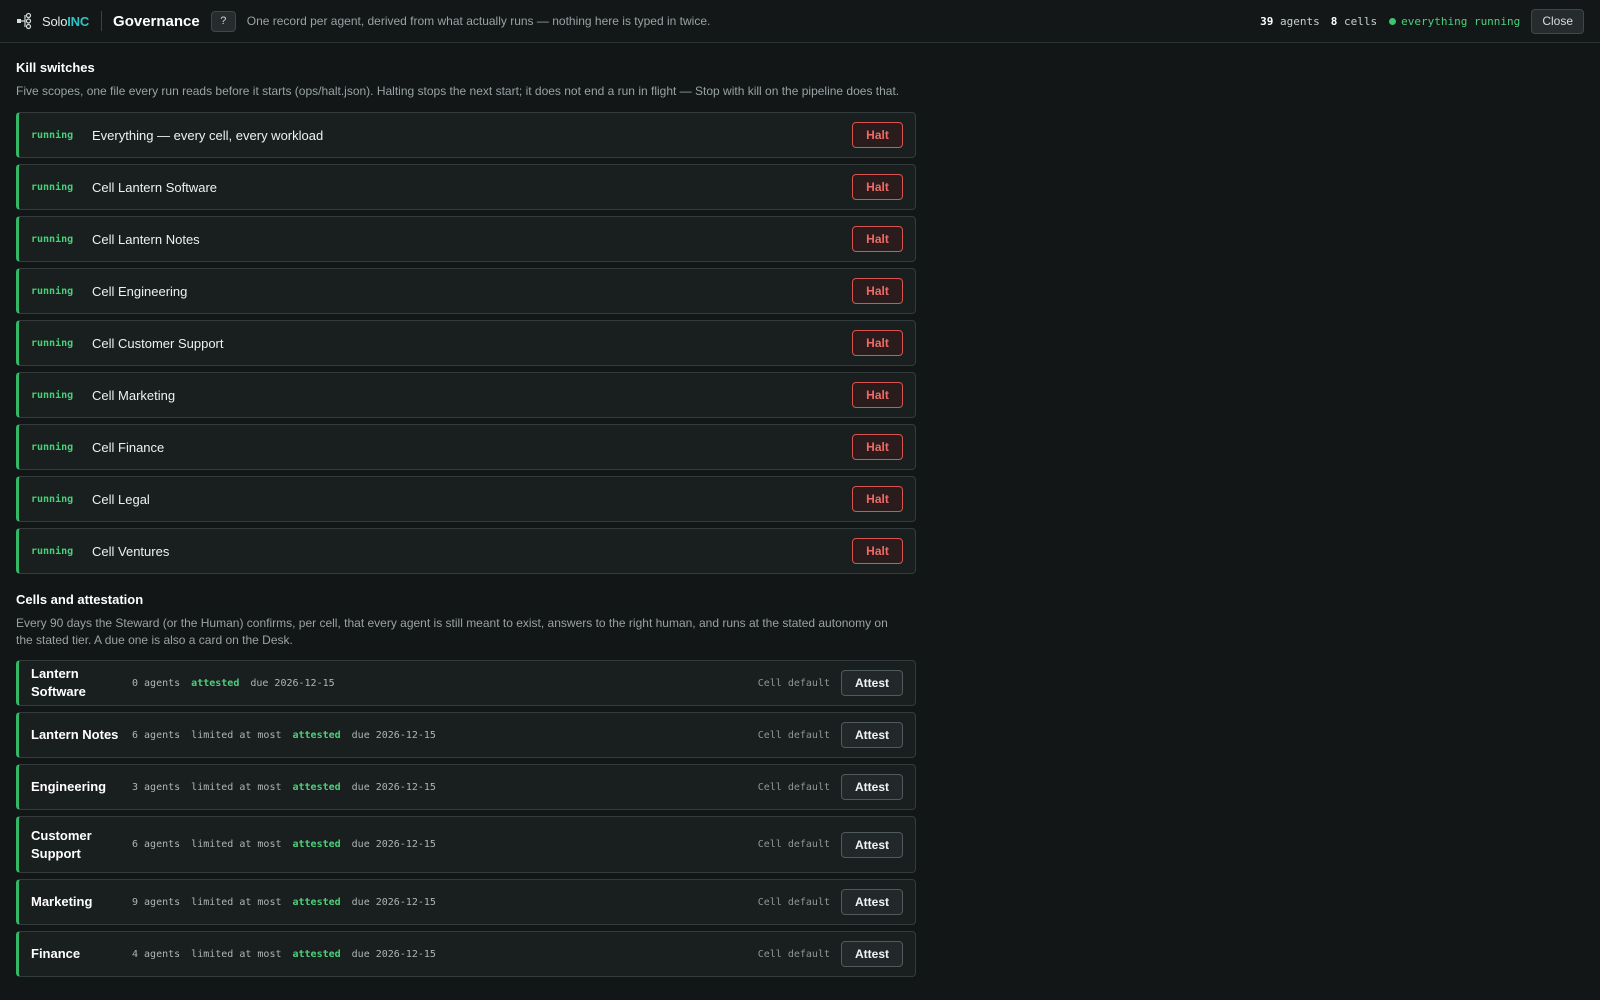 Image resolution: width=1600 pixels, height=1000 pixels. What do you see at coordinates (121, 499) in the screenshot?
I see `switch-scope: Cell Legal` at bounding box center [121, 499].